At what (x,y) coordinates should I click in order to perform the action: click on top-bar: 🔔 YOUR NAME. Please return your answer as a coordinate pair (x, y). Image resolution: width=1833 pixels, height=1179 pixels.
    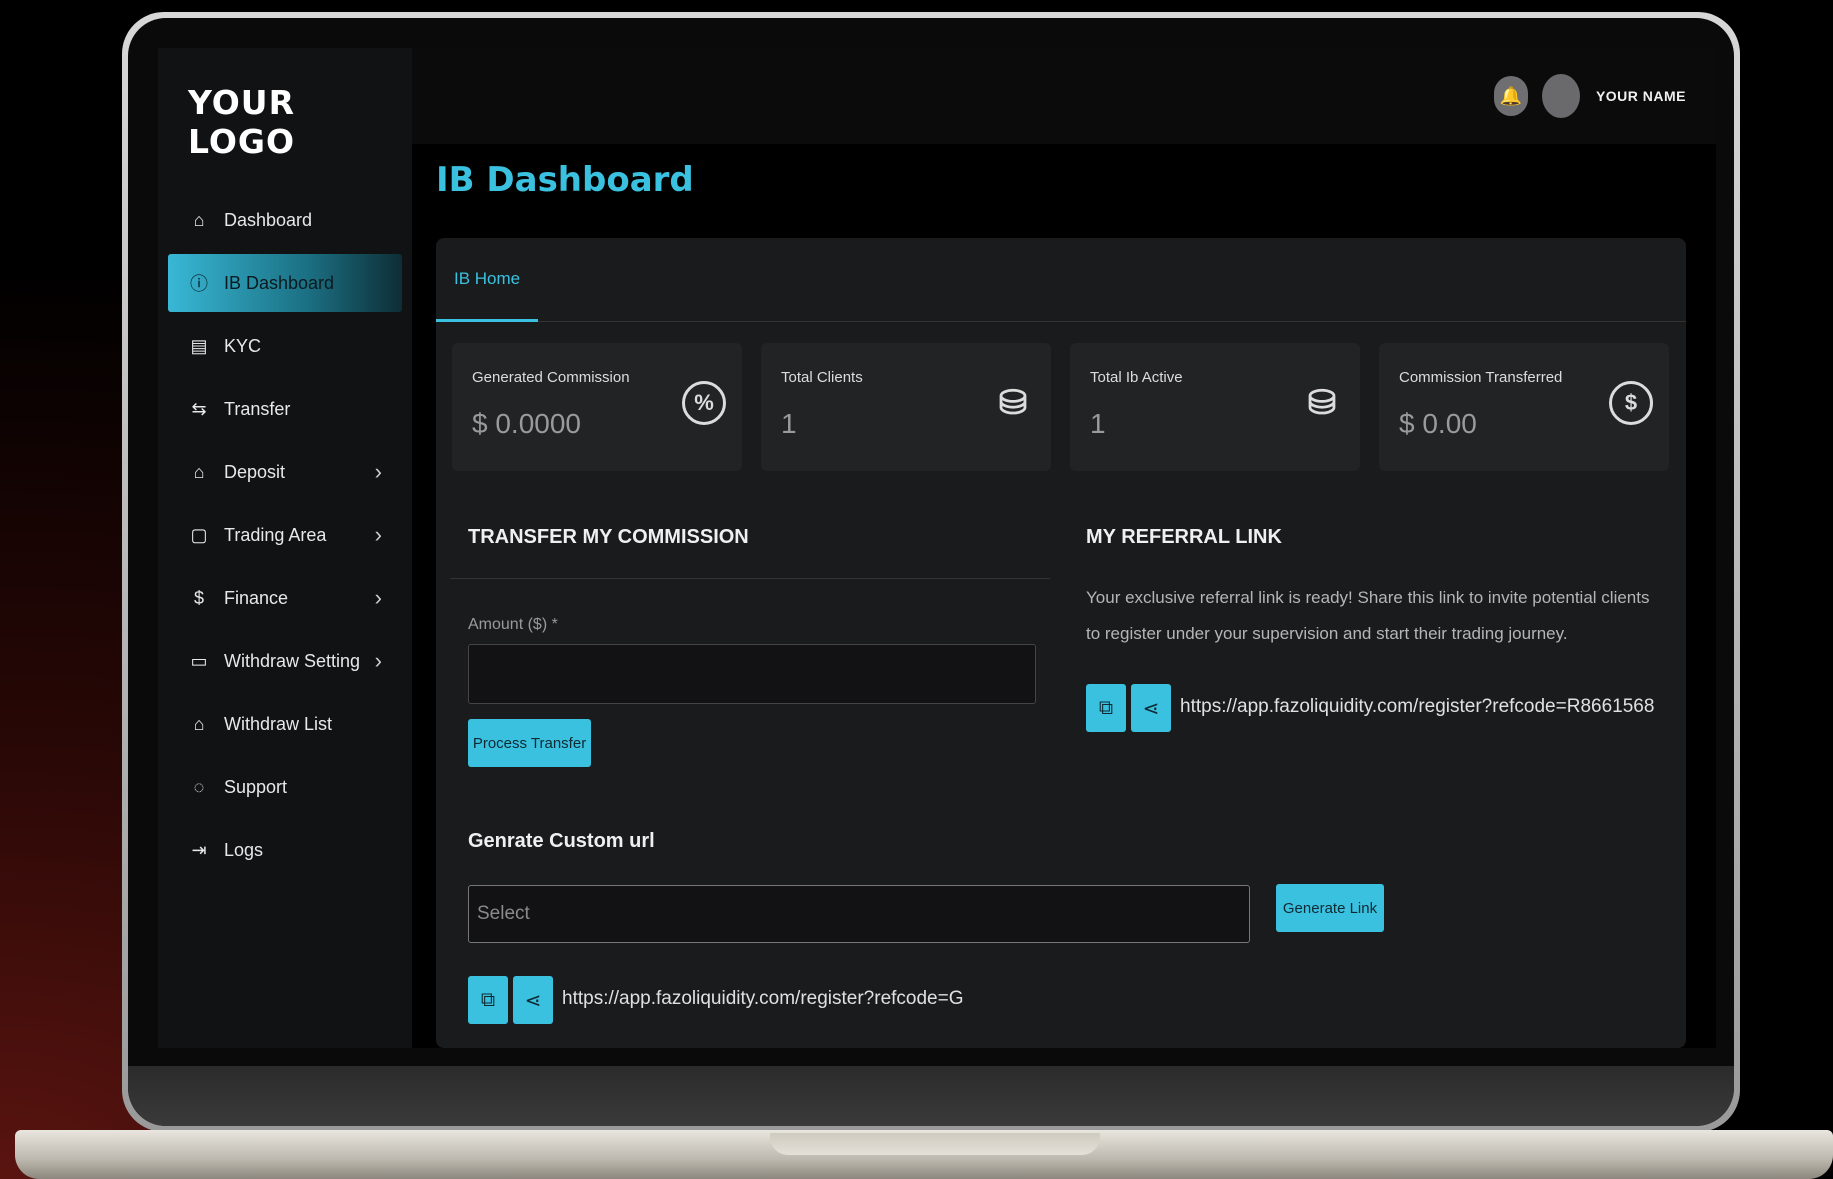
    Looking at the image, I should click on (1064, 96).